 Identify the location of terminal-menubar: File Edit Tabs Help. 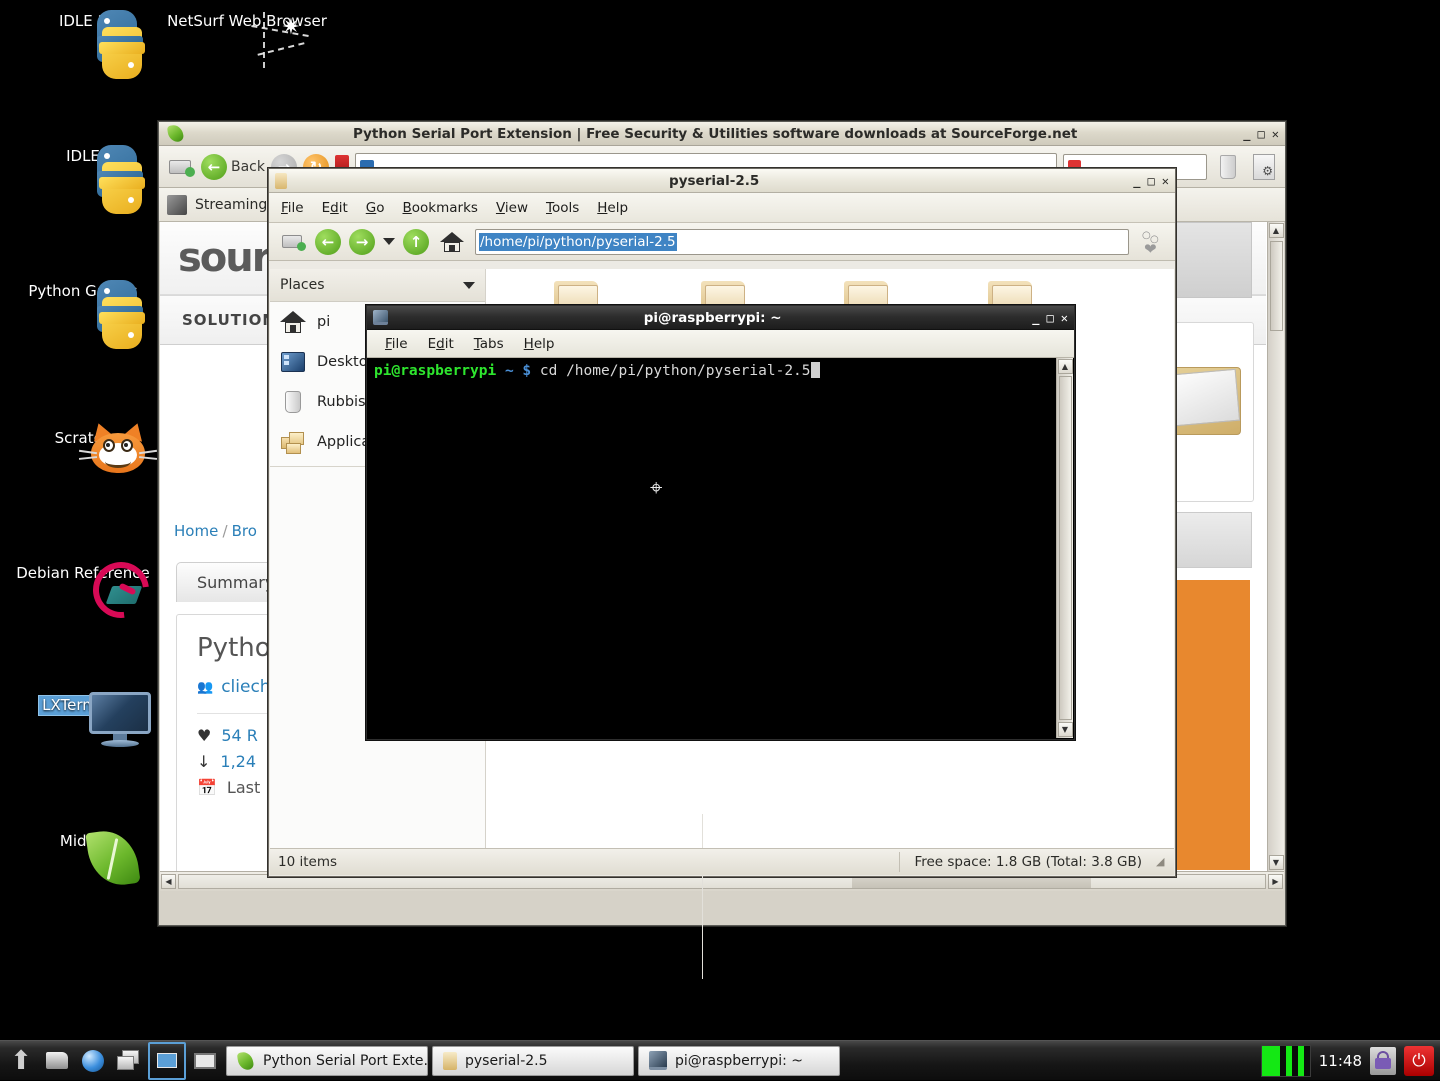
(720, 344).